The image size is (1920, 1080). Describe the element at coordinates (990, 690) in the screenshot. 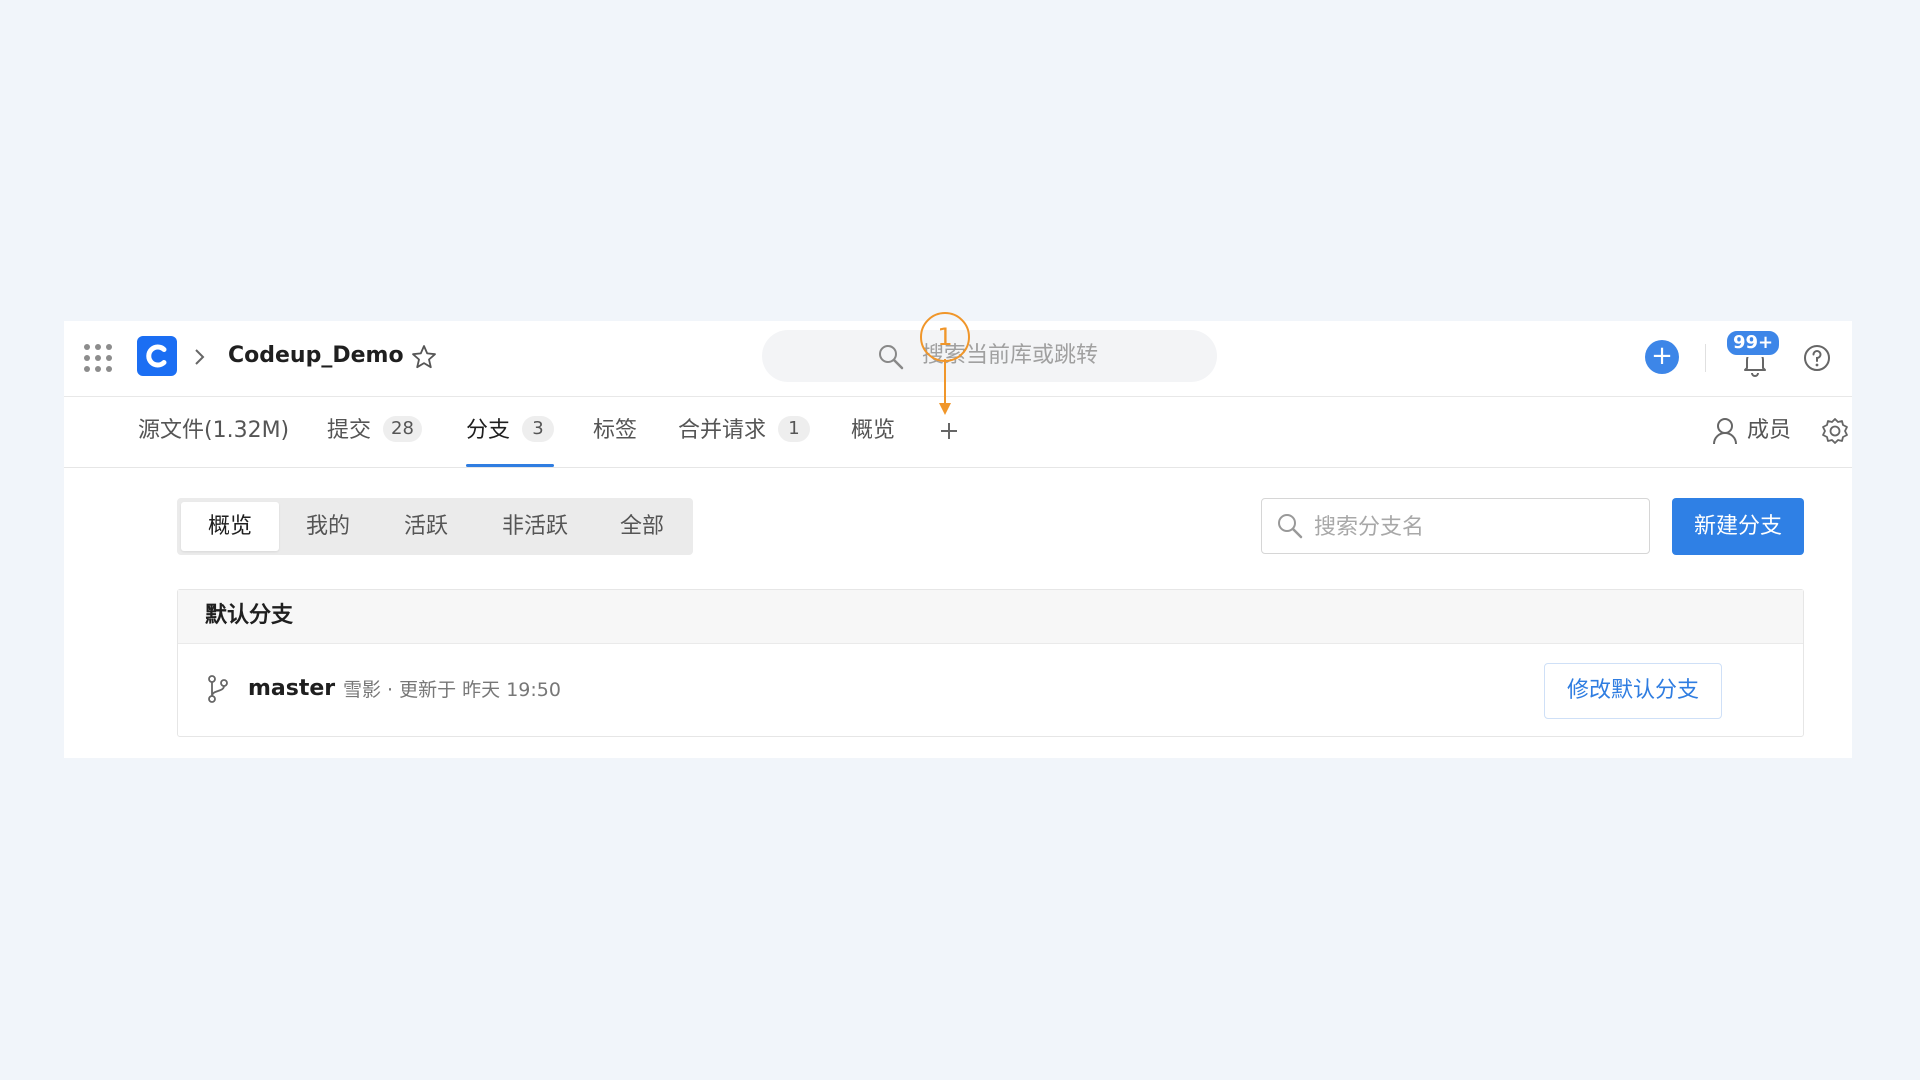

I see `branch-row: master 雪影 · 更新于 昨天 19:50 修改默认分支` at that location.